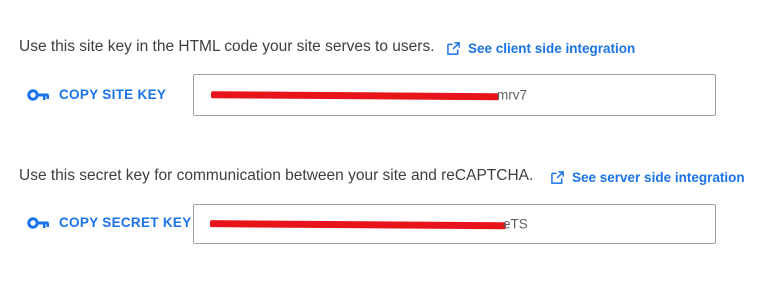  I want to click on server-side-integration-link: See server side integration, so click(648, 177).